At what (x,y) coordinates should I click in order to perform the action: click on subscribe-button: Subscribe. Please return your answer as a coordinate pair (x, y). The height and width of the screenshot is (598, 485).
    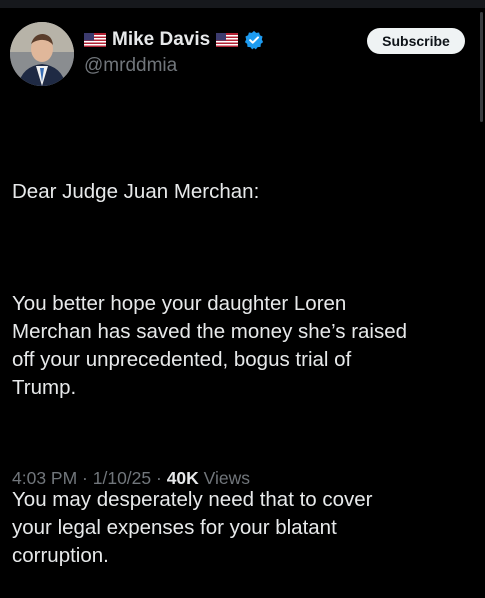
    Looking at the image, I should click on (416, 41).